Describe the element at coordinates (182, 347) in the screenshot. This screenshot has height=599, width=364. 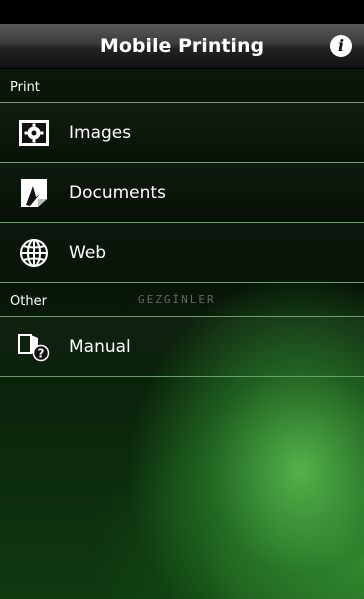
I see `list-item-manual: ? Manual` at that location.